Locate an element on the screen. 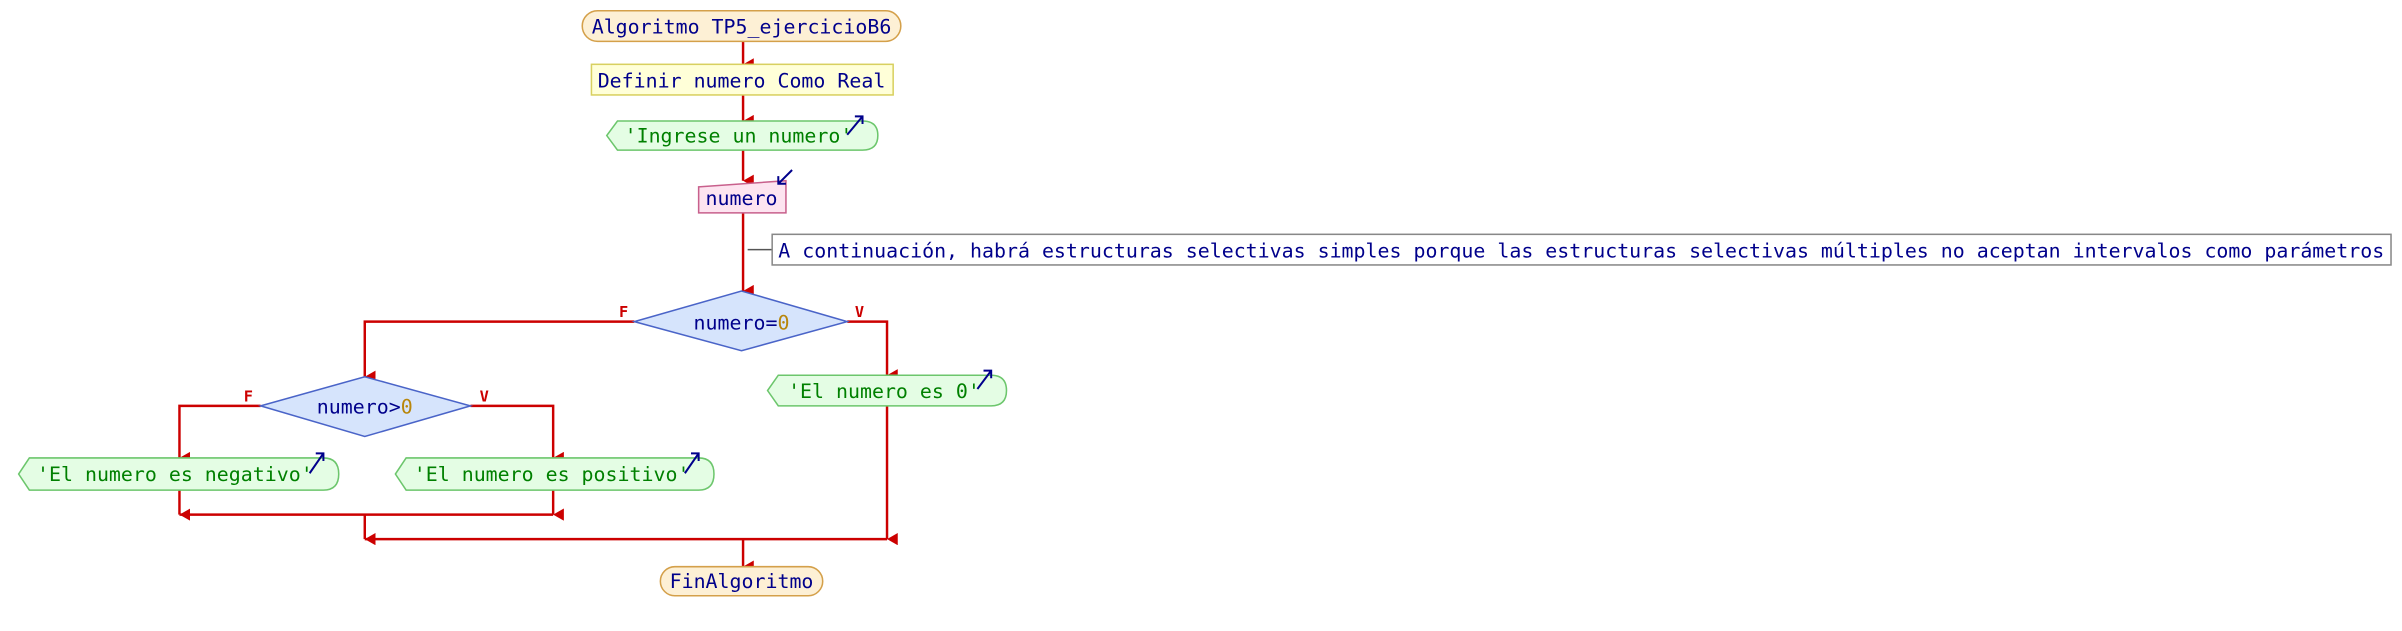  output-prompt: 'Ingrese un numero' is located at coordinates (742, 133).